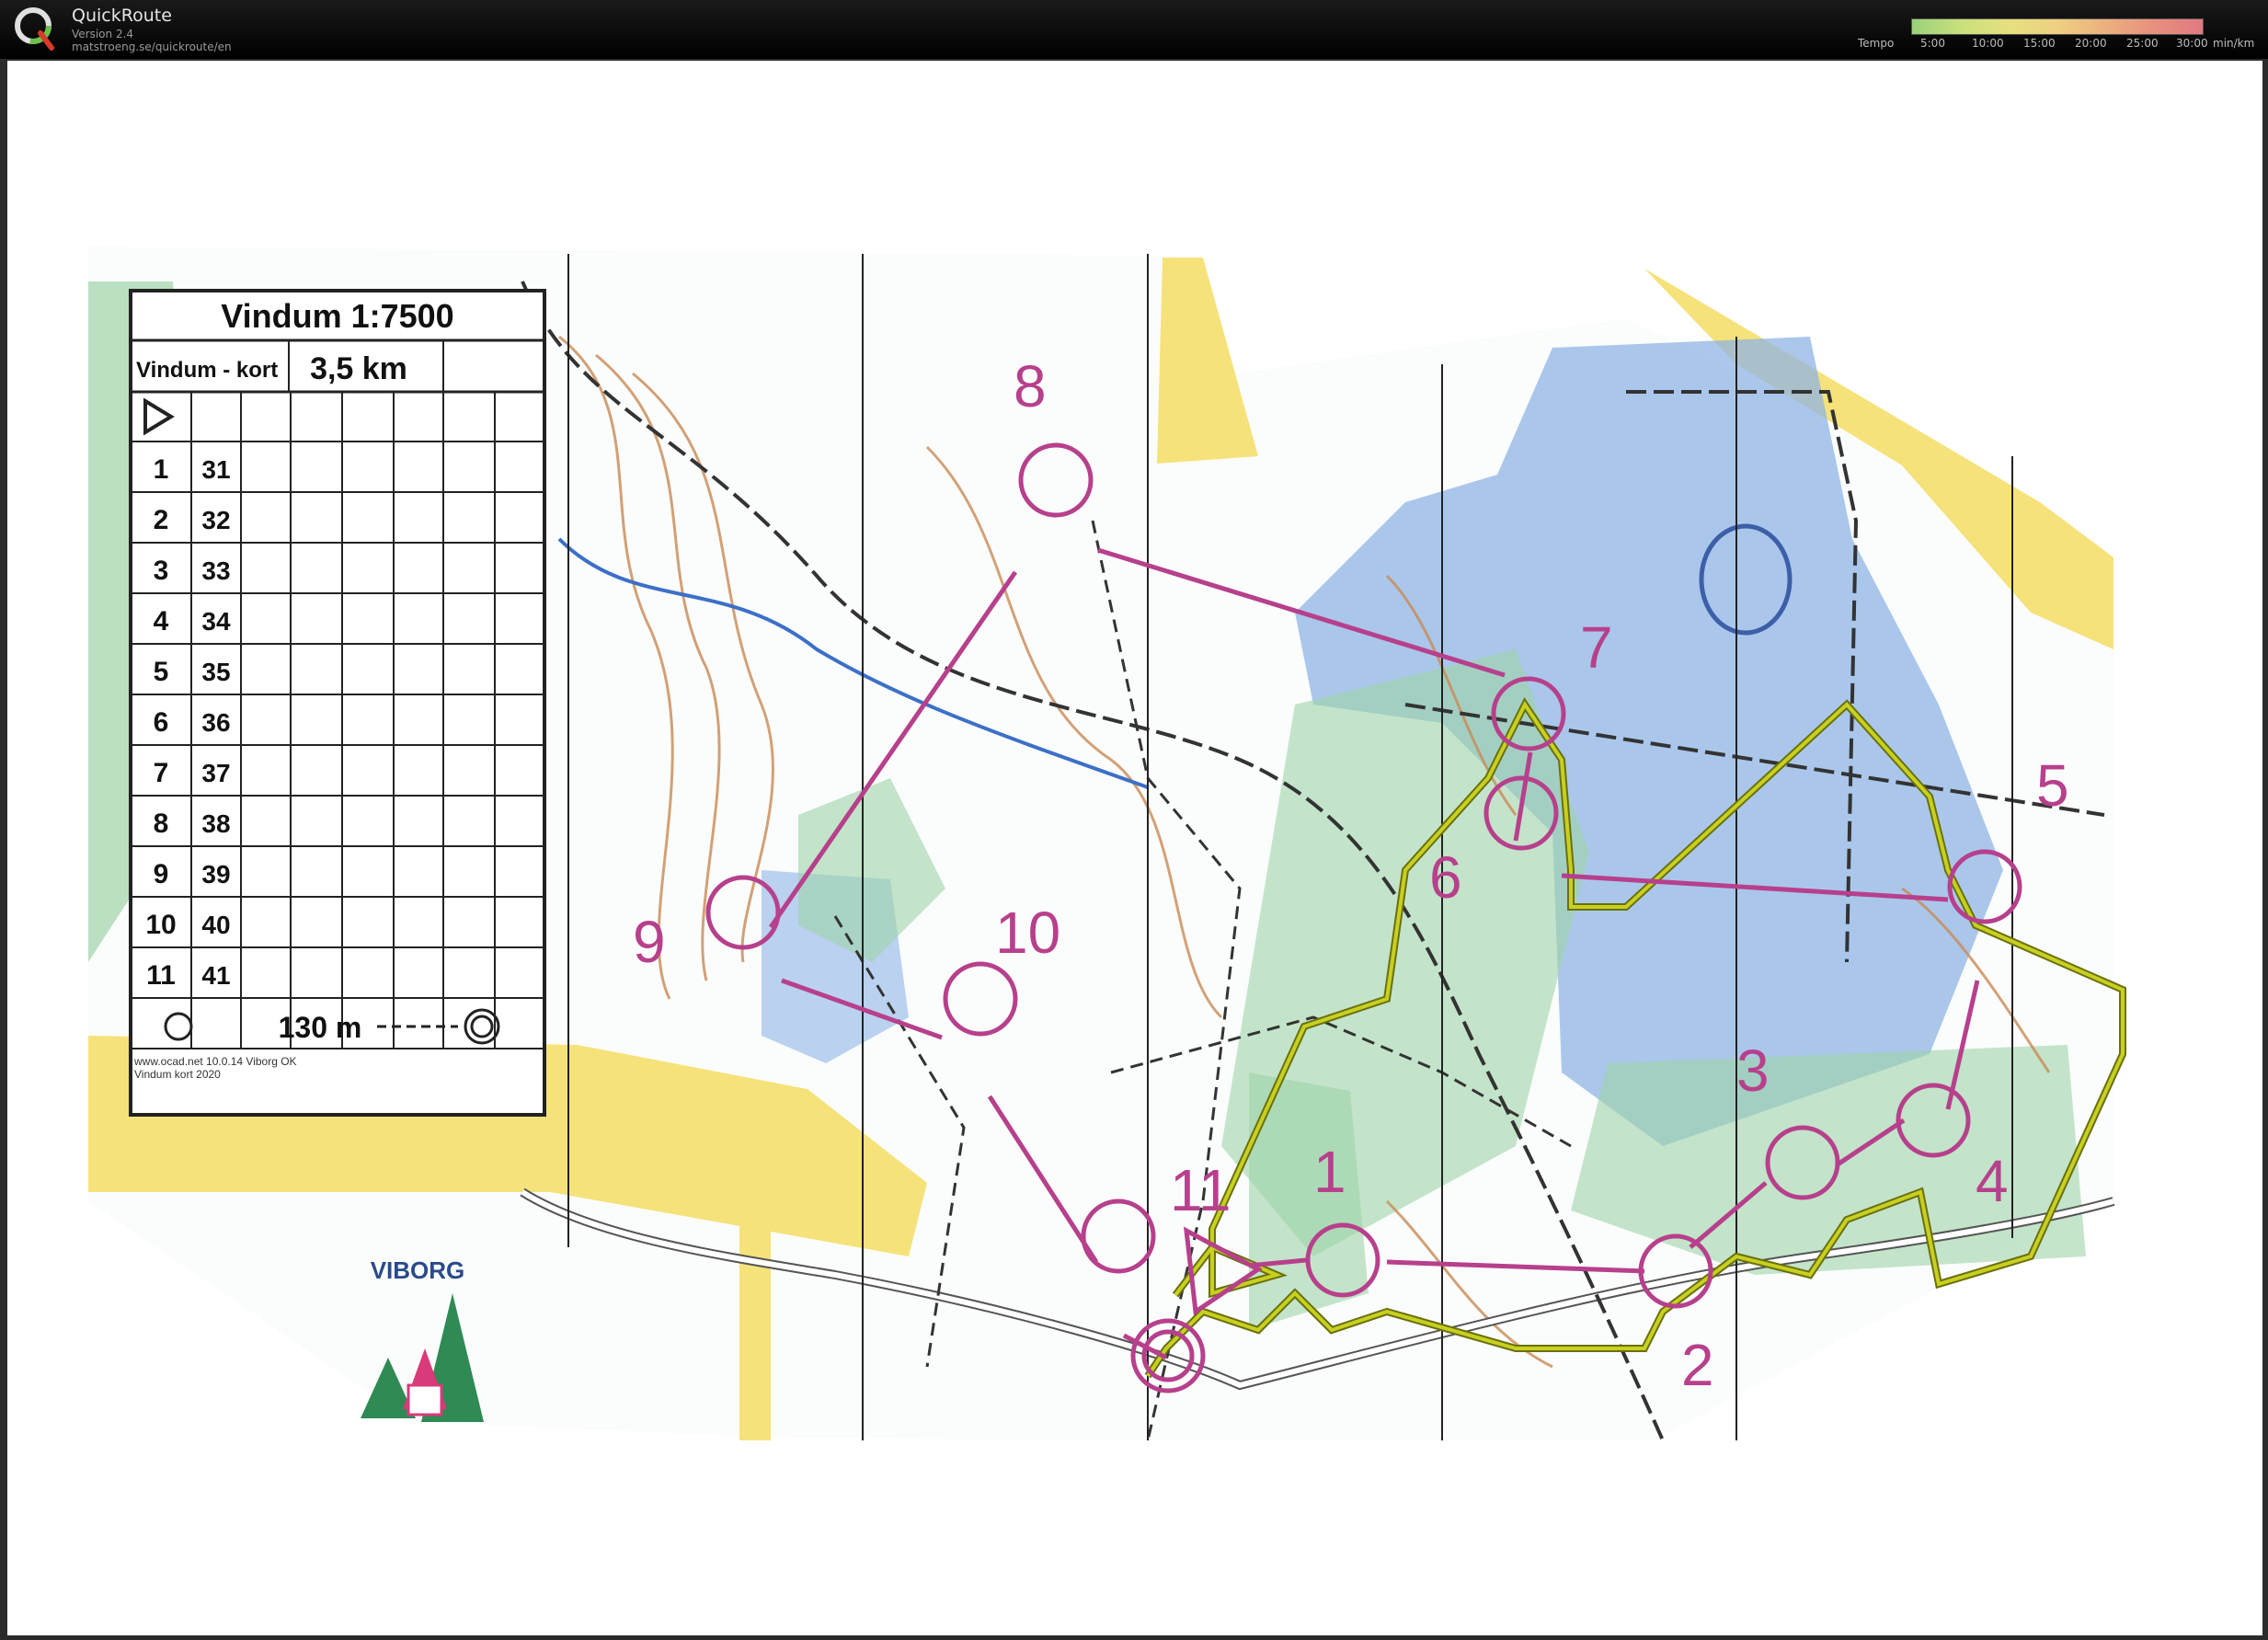 The width and height of the screenshot is (2268, 1640). What do you see at coordinates (161, 469) in the screenshot?
I see `legend-control-number: 1` at bounding box center [161, 469].